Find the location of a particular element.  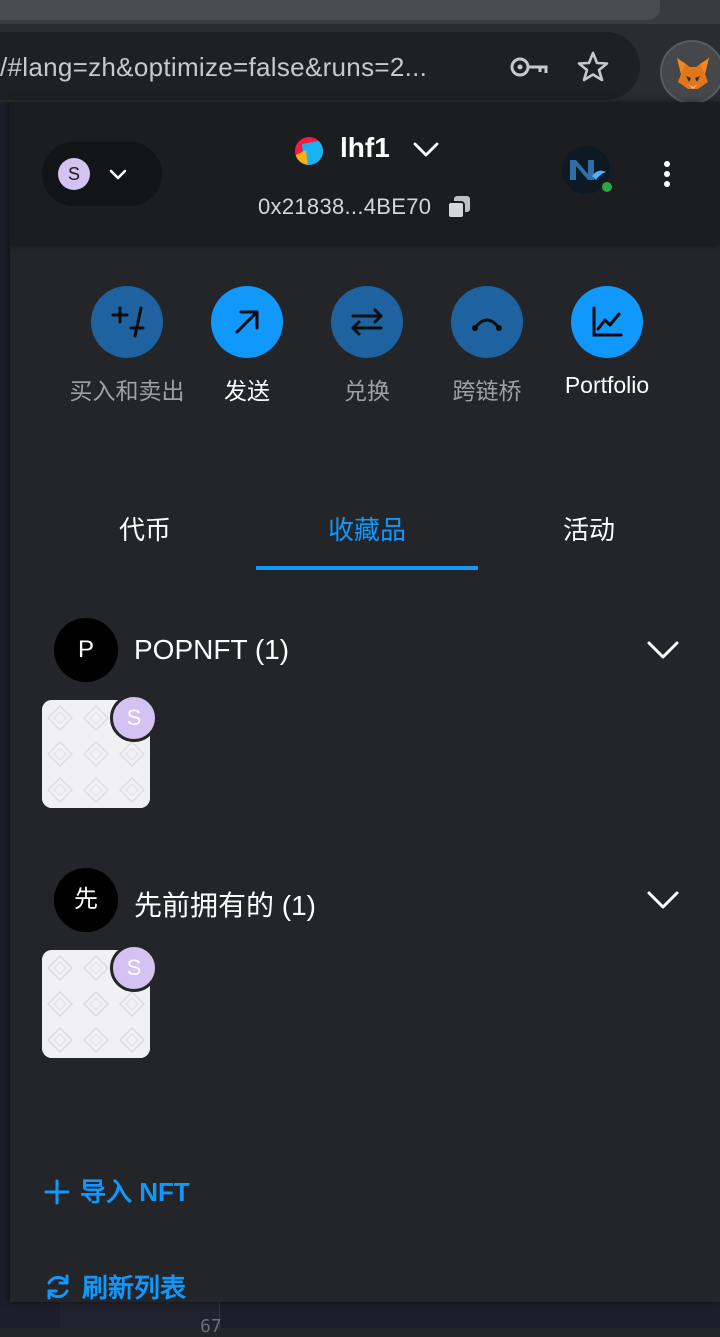

bridge-icon is located at coordinates (487, 324).